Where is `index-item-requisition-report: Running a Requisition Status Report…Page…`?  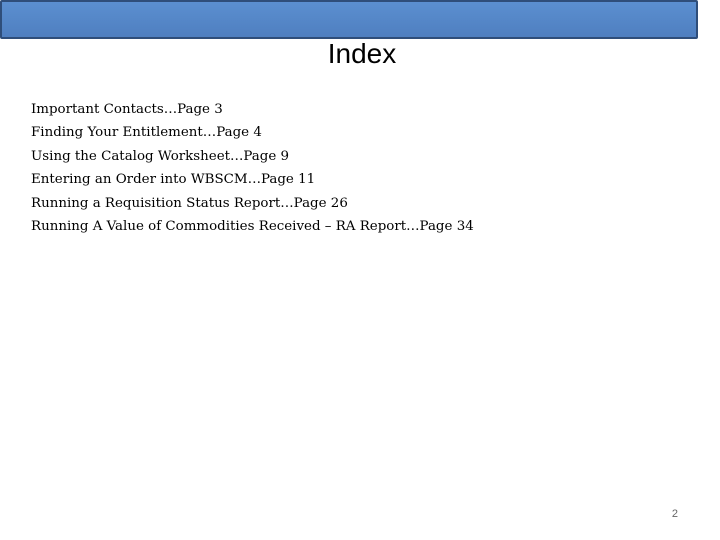
index-item-requisition-report: Running a Requisition Status Report…Page… is located at coordinates (189, 203).